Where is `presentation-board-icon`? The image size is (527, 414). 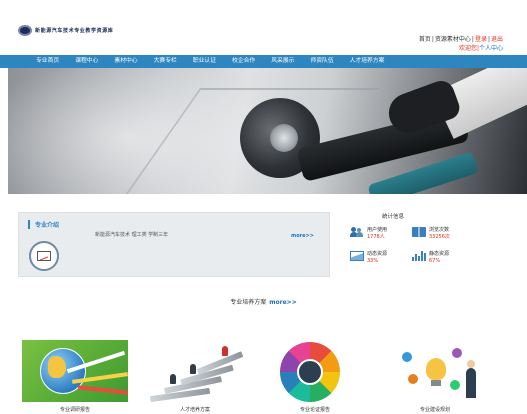
presentation-board-icon is located at coordinates (44, 256).